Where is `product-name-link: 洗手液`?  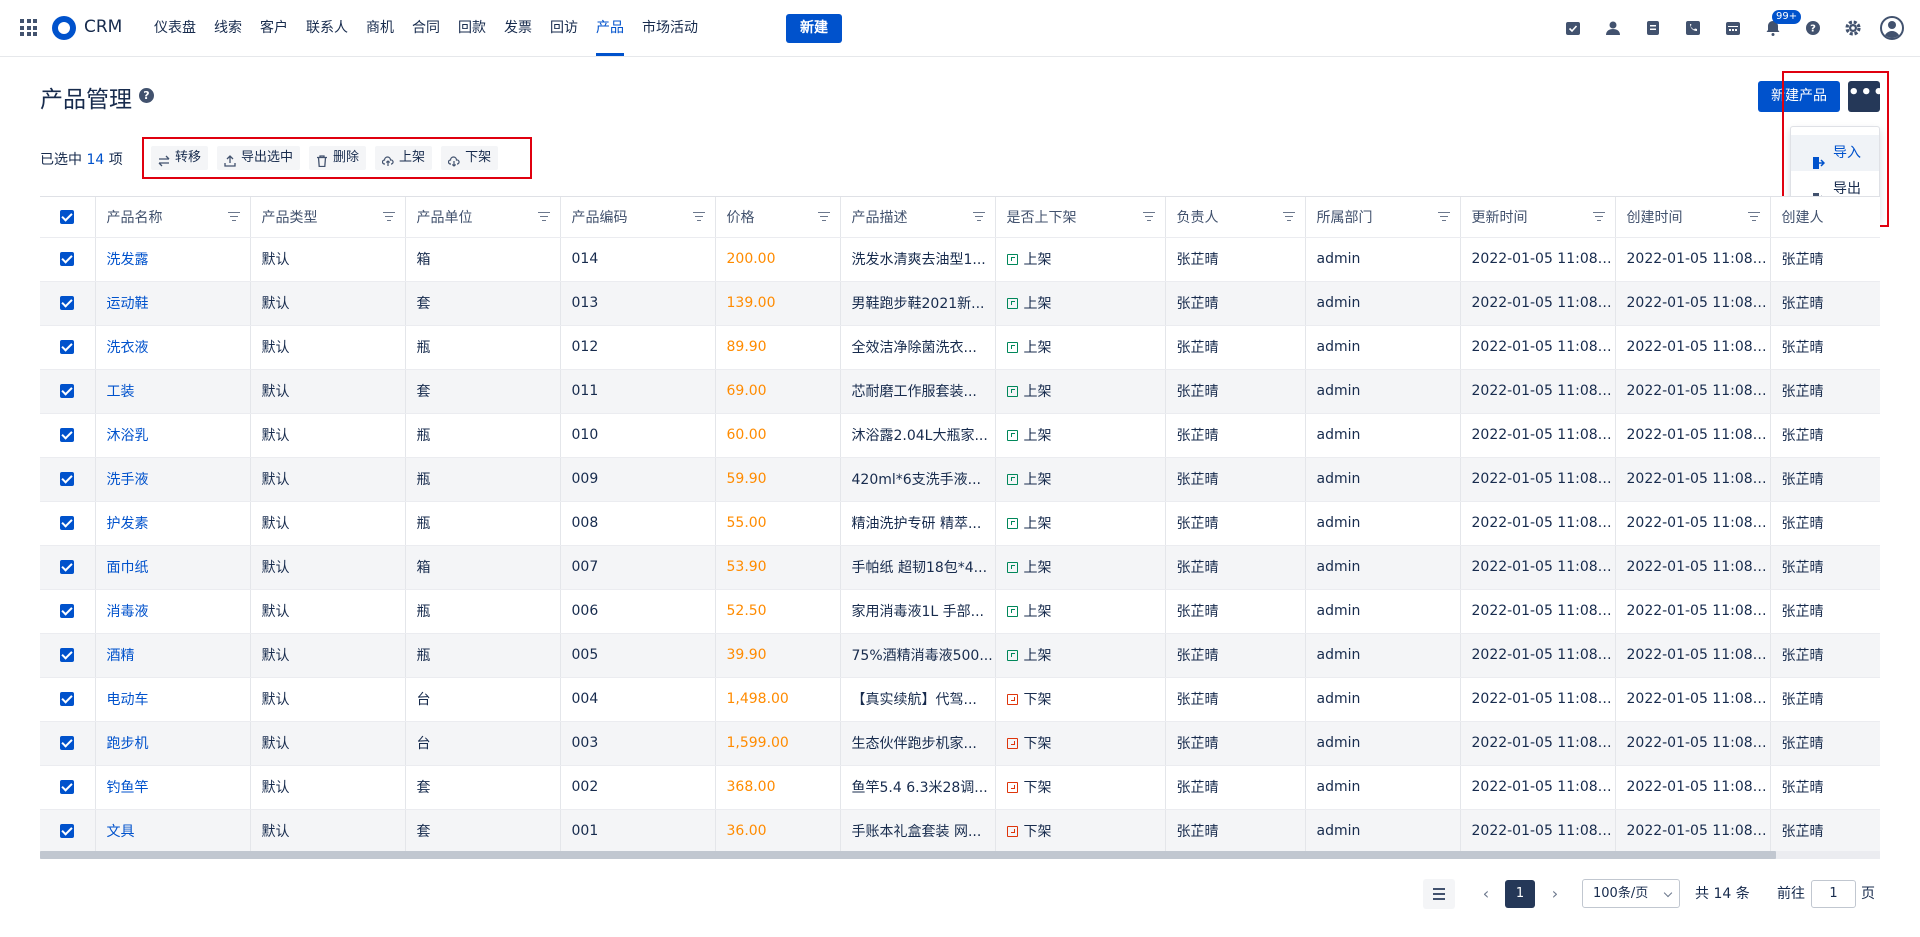 product-name-link: 洗手液 is located at coordinates (128, 480).